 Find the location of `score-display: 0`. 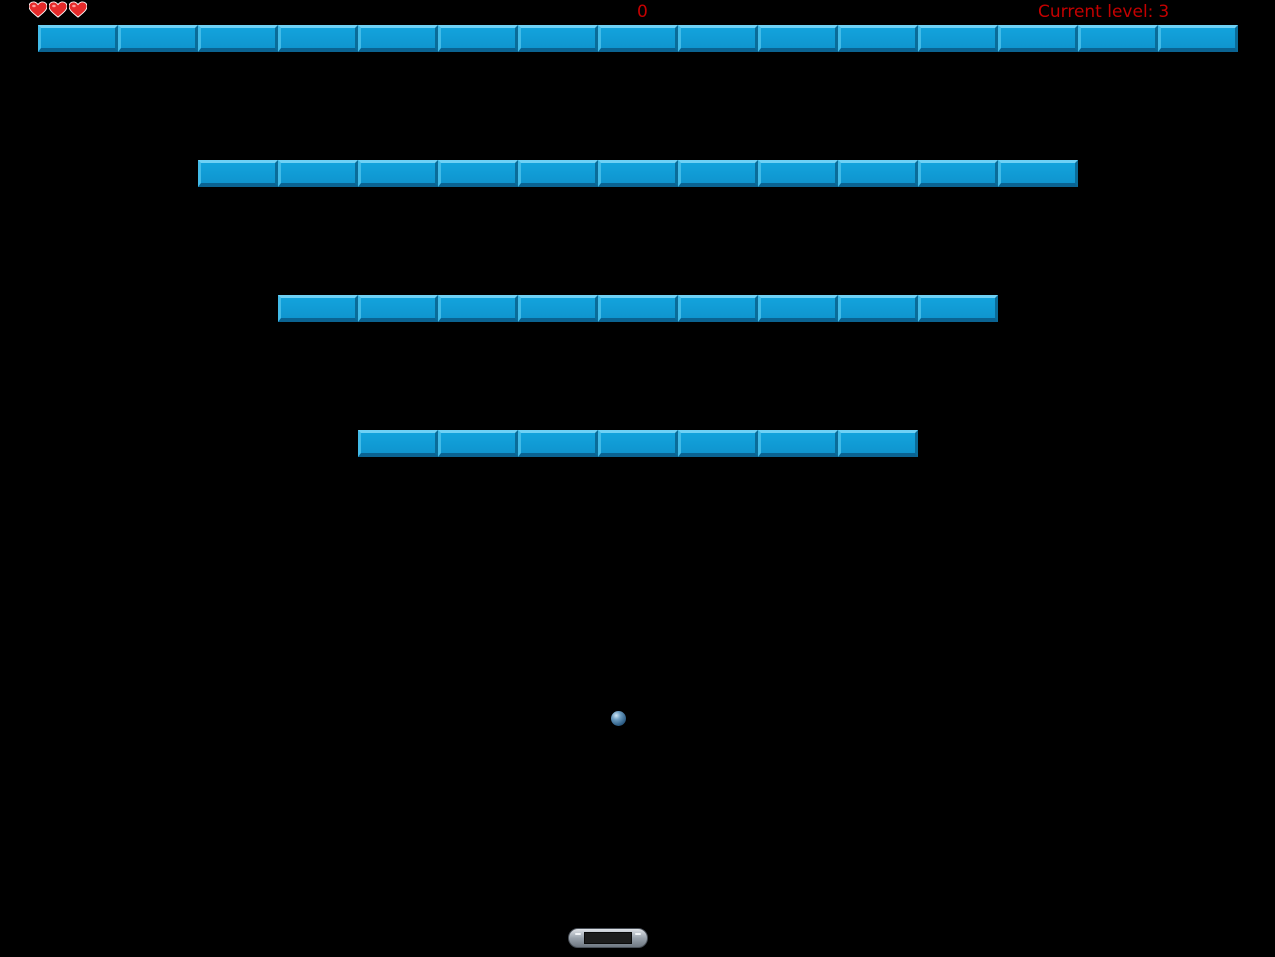

score-display: 0 is located at coordinates (642, 12).